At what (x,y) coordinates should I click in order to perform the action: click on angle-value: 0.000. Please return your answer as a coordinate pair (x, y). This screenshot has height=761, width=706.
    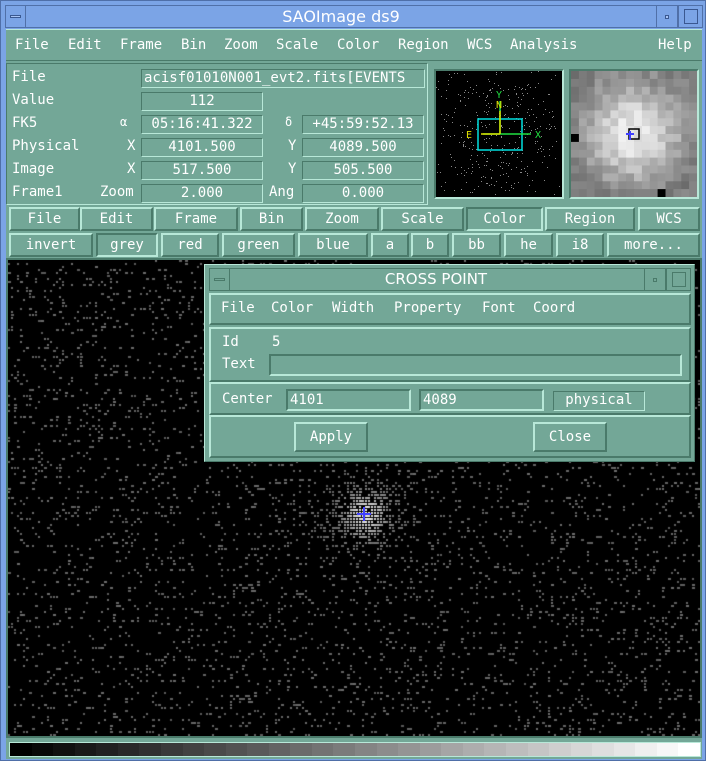
    Looking at the image, I should click on (363, 193).